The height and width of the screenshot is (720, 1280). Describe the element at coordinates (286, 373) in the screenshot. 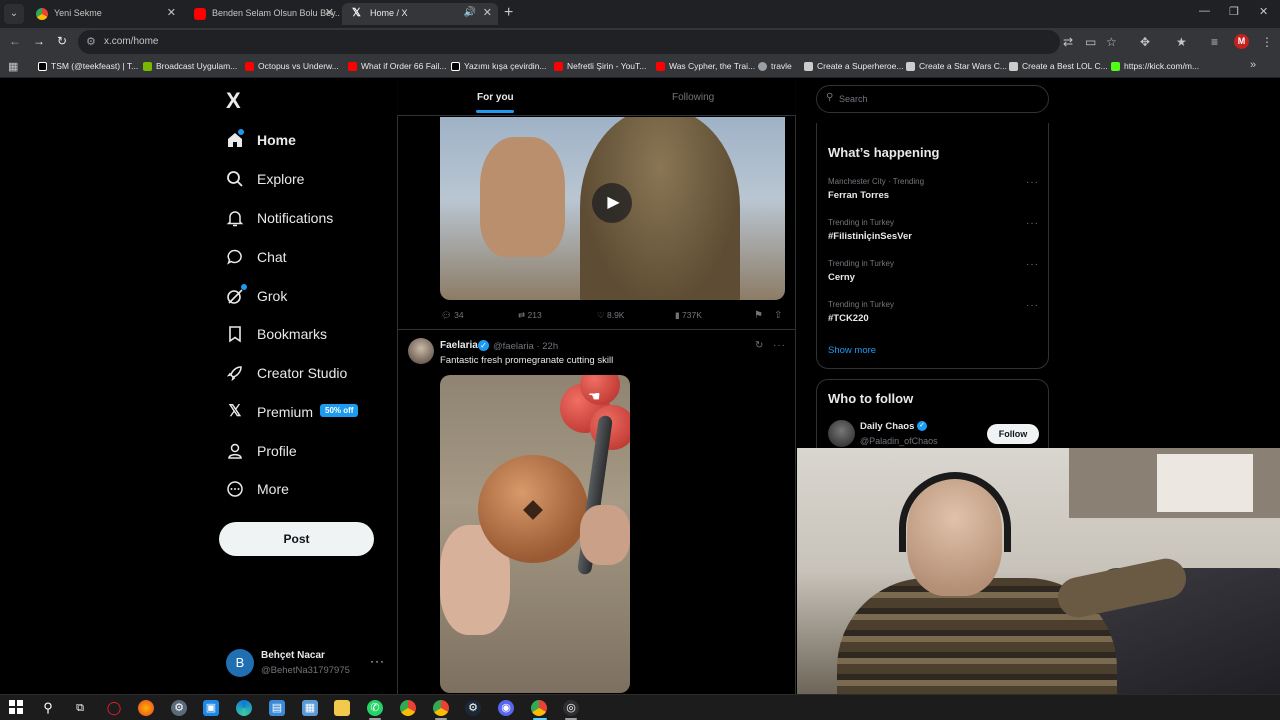

I see `sidebar-item-creator-studio: Creator Studio` at that location.